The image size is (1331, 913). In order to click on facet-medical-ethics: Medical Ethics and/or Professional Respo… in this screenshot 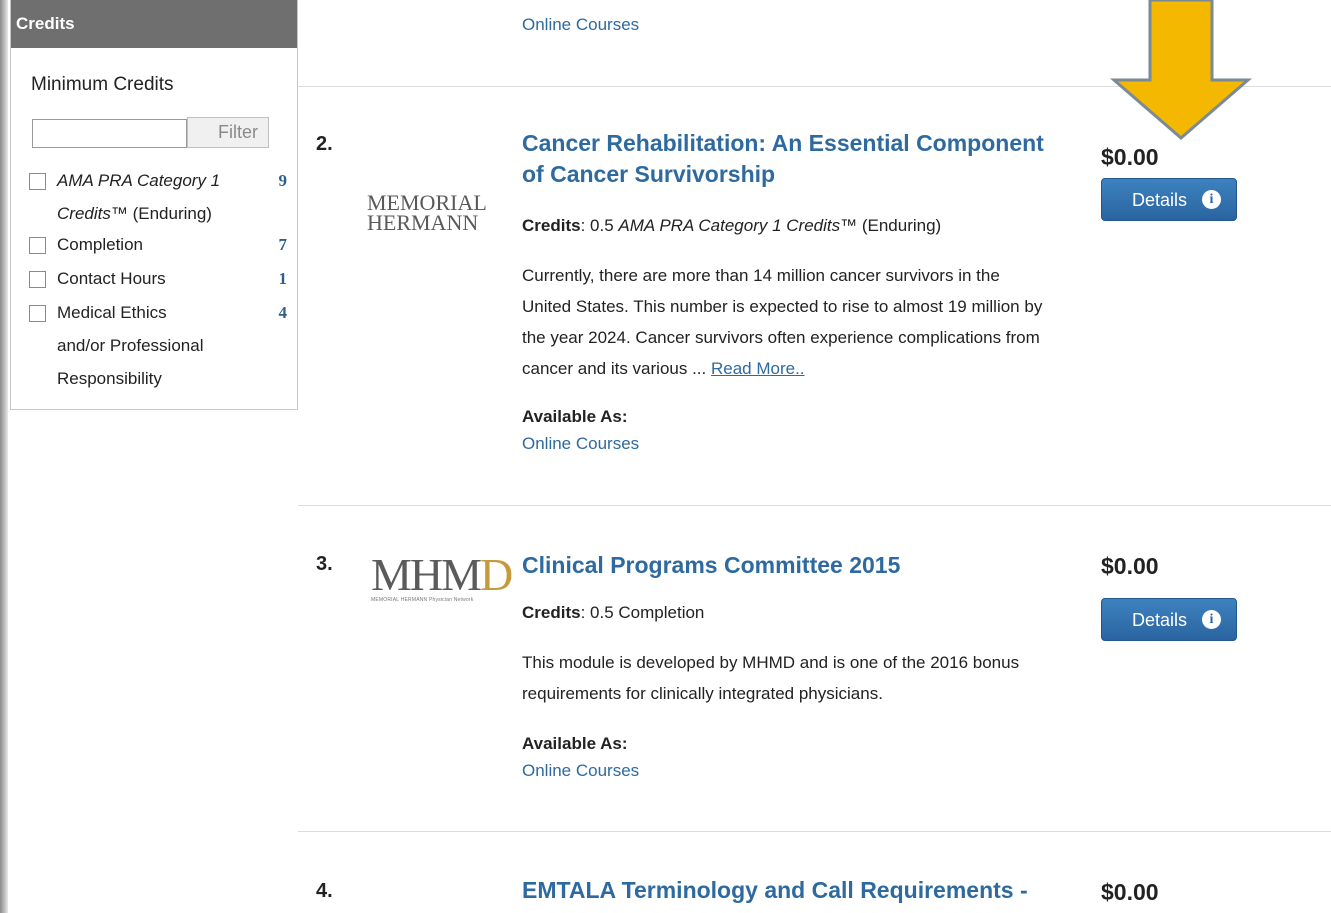, I will do `click(160, 345)`.